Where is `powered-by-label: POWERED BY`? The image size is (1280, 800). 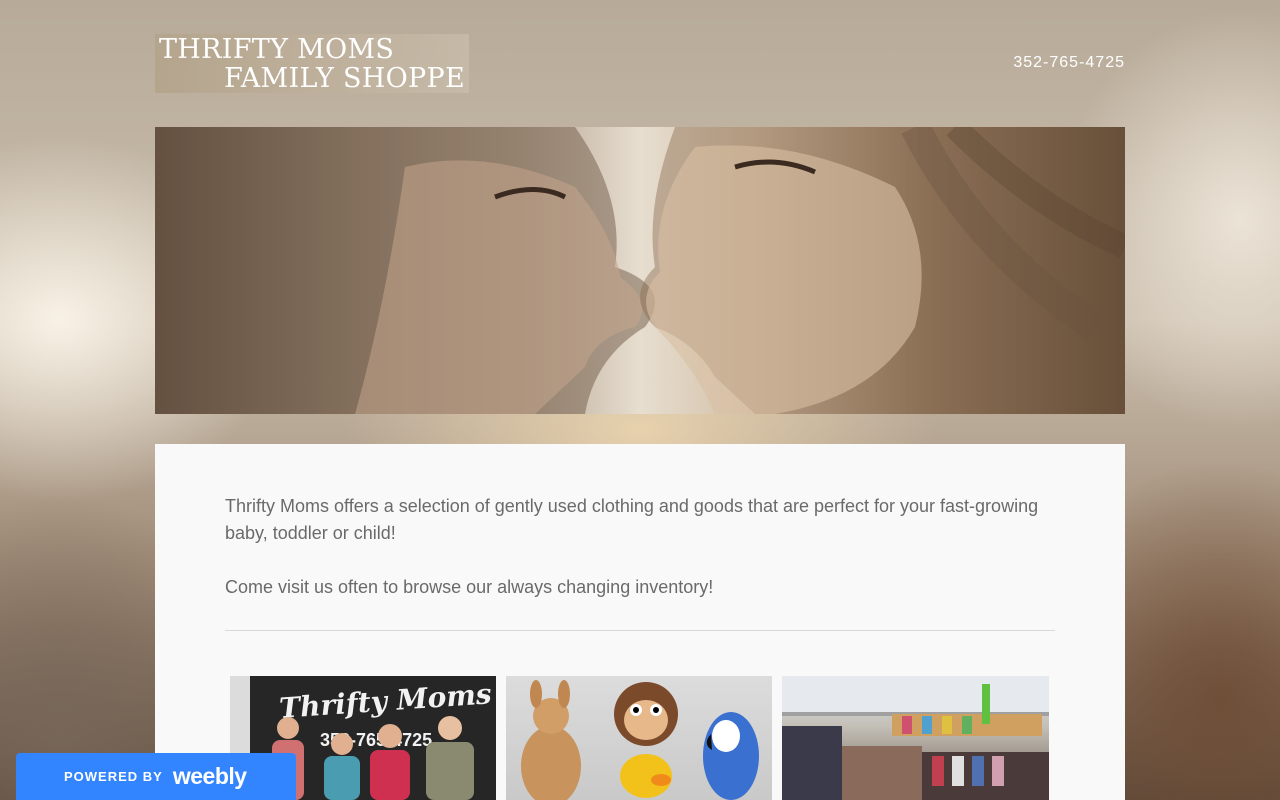 powered-by-label: POWERED BY is located at coordinates (113, 776).